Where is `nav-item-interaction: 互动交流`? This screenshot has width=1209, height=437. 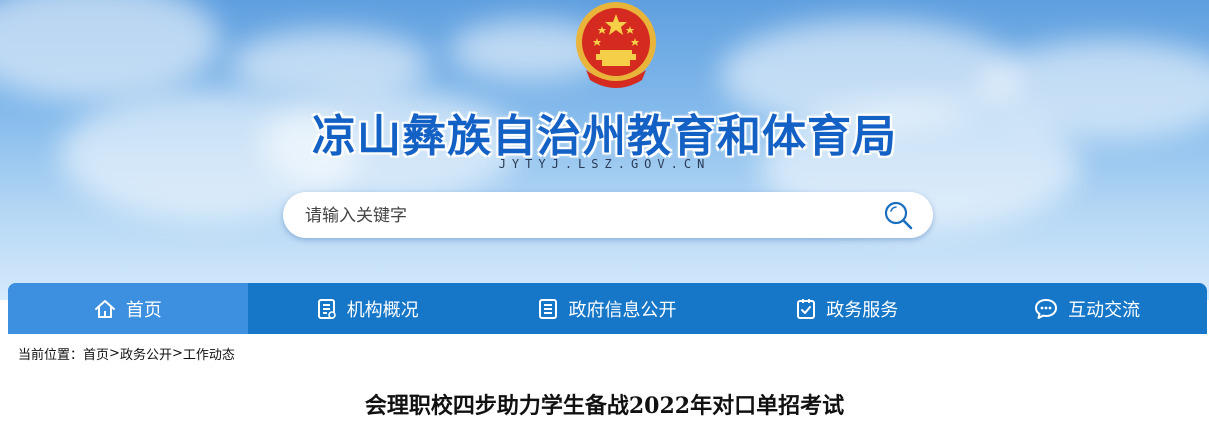
nav-item-interaction: 互动交流 is located at coordinates (1087, 308).